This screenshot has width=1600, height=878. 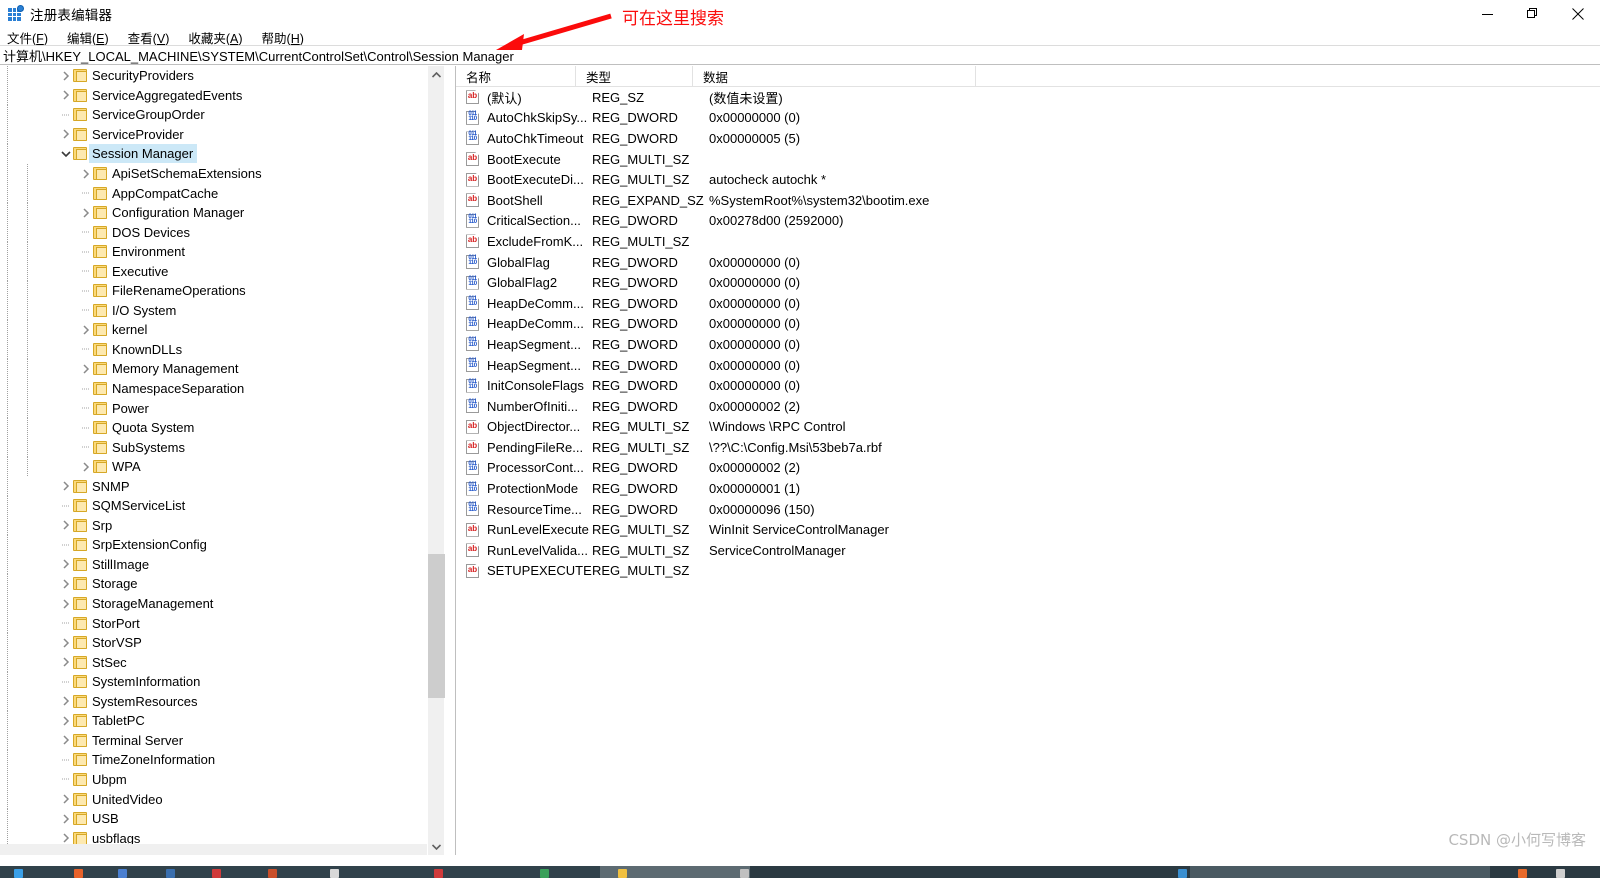 What do you see at coordinates (215, 545) in the screenshot?
I see `tree-item-srpextensionconfig: SrpExtensionConfig` at bounding box center [215, 545].